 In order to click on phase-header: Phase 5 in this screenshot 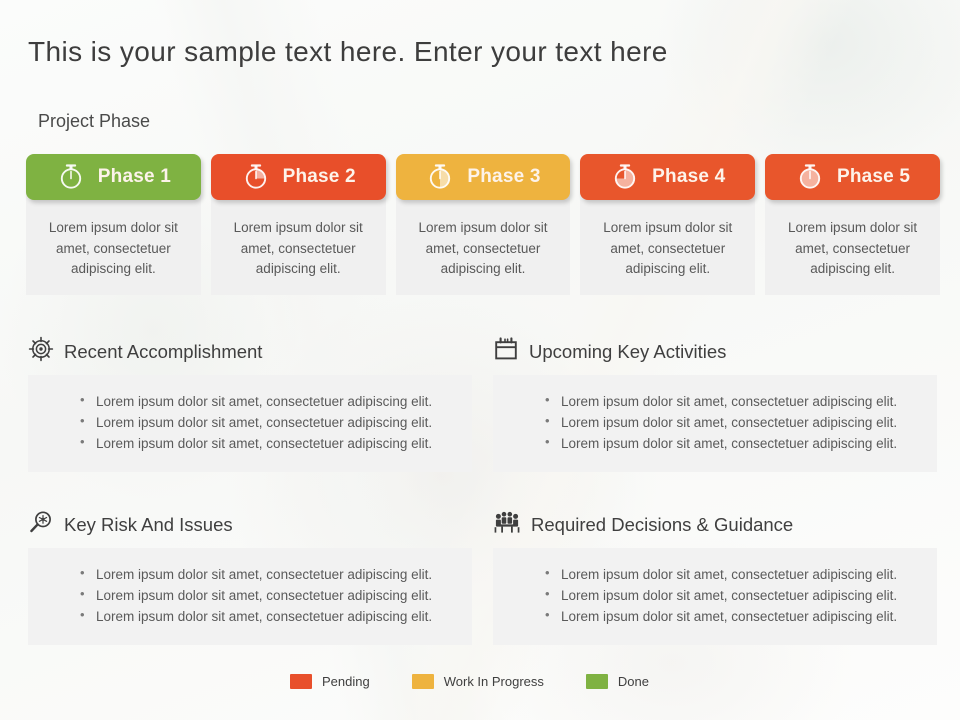, I will do `click(852, 177)`.